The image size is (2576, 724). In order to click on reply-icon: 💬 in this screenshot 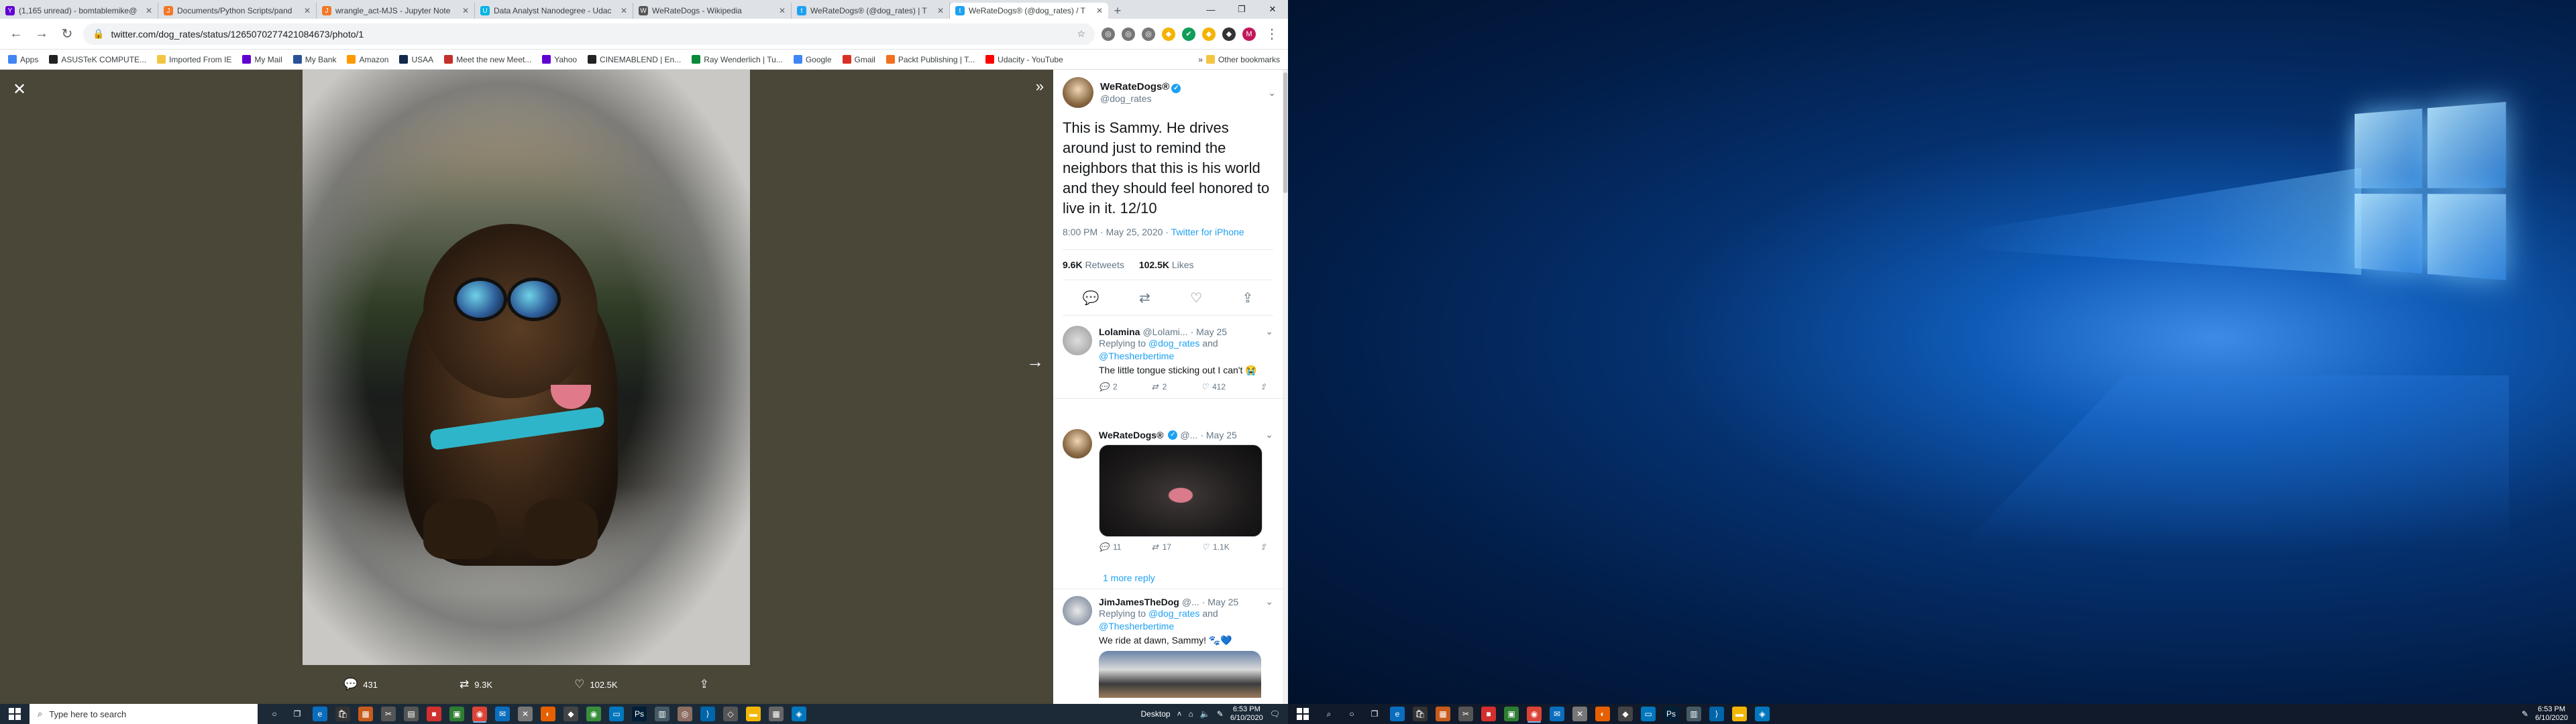, I will do `click(1091, 298)`.